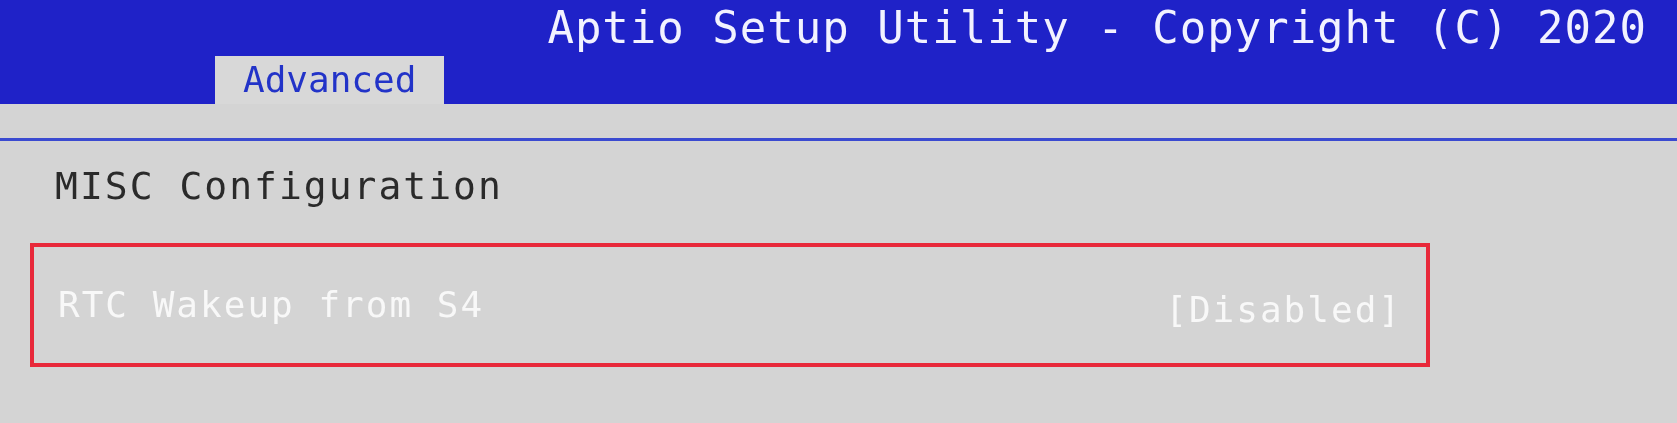 Image resolution: width=1677 pixels, height=423 pixels. Describe the element at coordinates (279, 186) in the screenshot. I see `section-title: MISC Configuration` at that location.